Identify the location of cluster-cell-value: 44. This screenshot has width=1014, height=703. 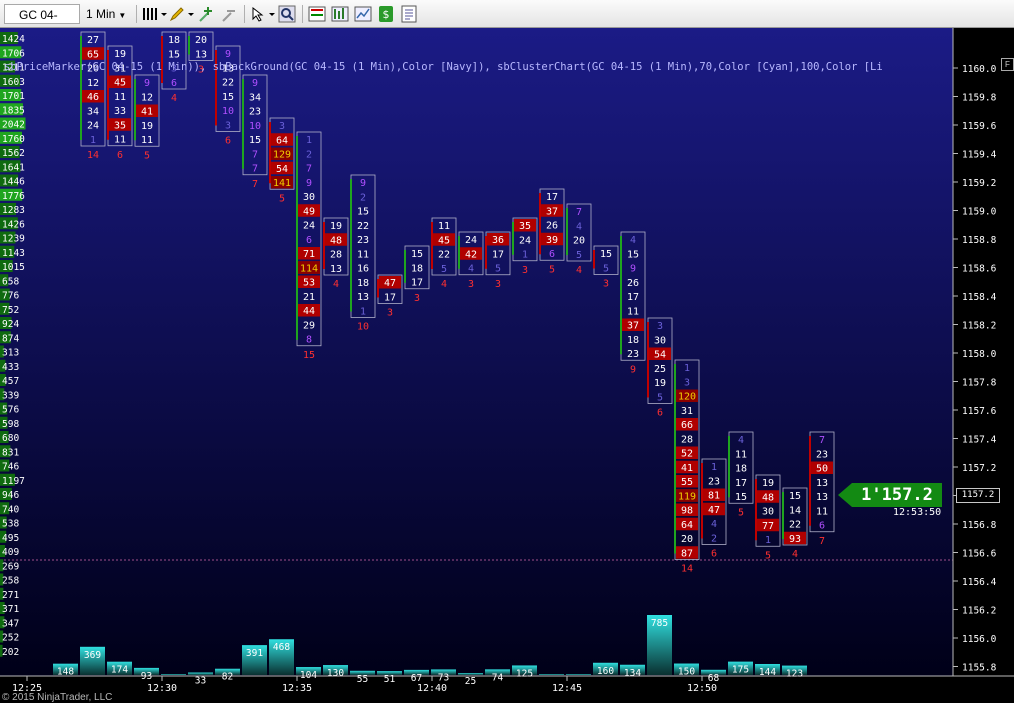
(309, 311).